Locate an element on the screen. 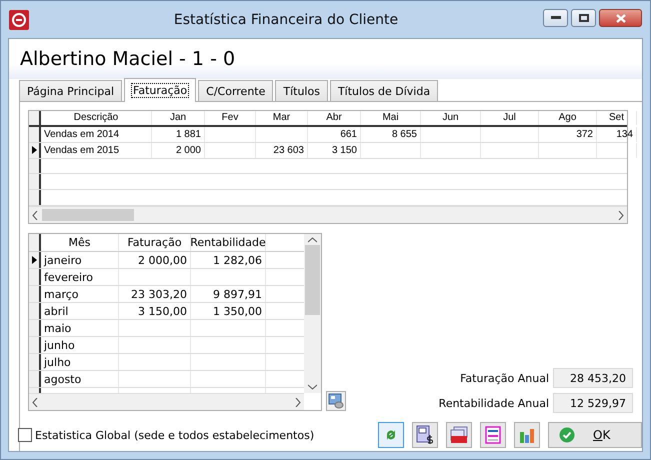  column-header: Set is located at coordinates (617, 118).